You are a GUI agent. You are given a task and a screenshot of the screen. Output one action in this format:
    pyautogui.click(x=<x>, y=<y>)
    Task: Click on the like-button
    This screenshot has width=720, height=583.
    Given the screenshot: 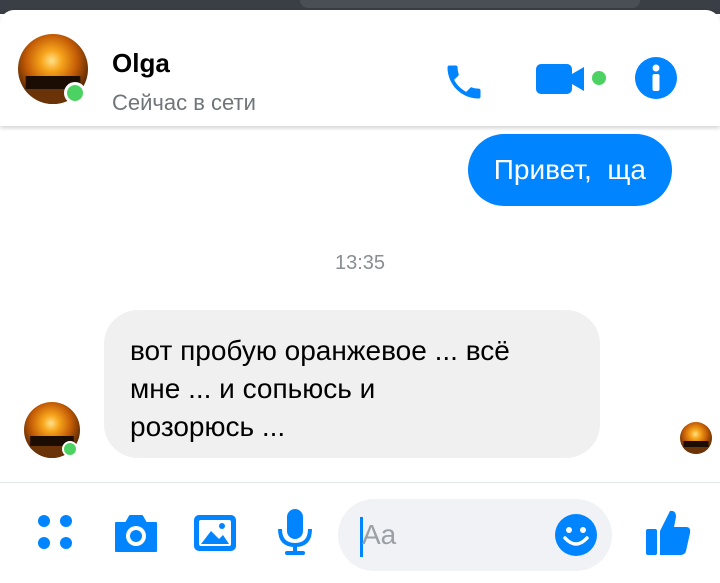 What is the action you would take?
    pyautogui.click(x=668, y=534)
    